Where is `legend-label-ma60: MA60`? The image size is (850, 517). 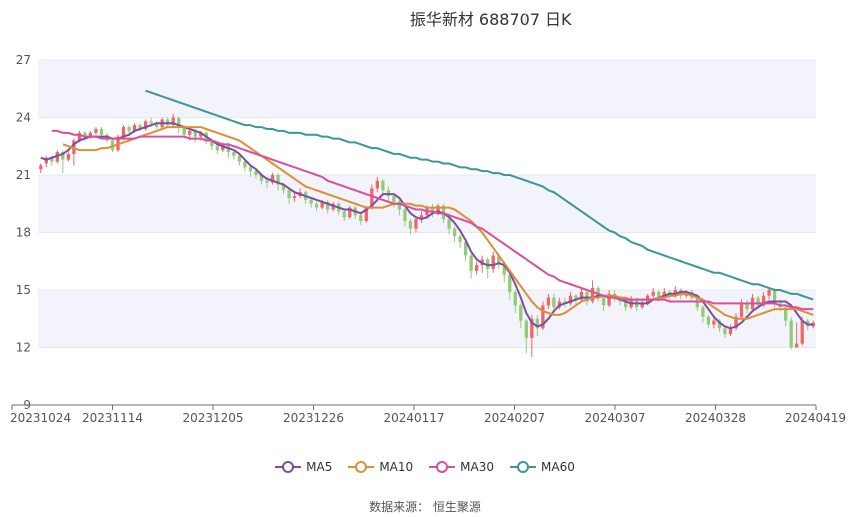 legend-label-ma60: MA60 is located at coordinates (558, 467).